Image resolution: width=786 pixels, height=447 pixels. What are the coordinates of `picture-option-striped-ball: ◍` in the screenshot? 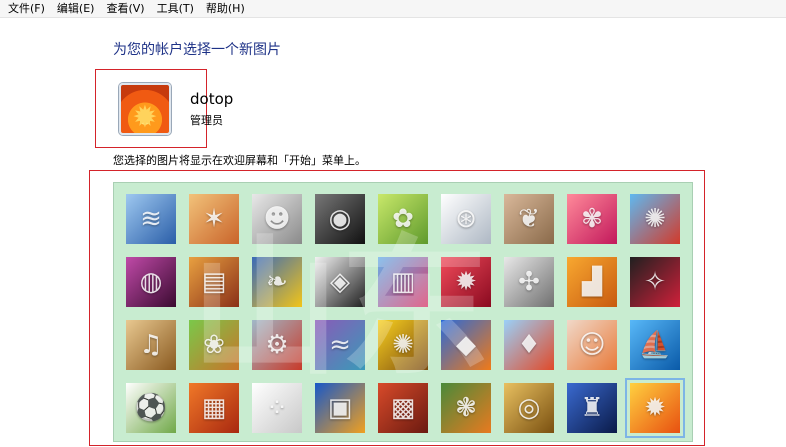 It's located at (151, 282).